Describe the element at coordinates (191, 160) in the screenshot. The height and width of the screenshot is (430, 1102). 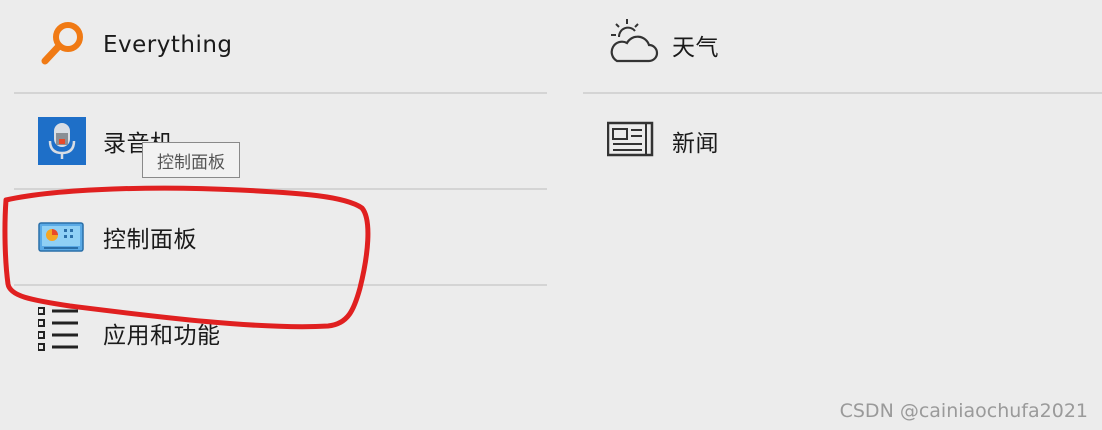
I see `tooltip: 控制面板` at that location.